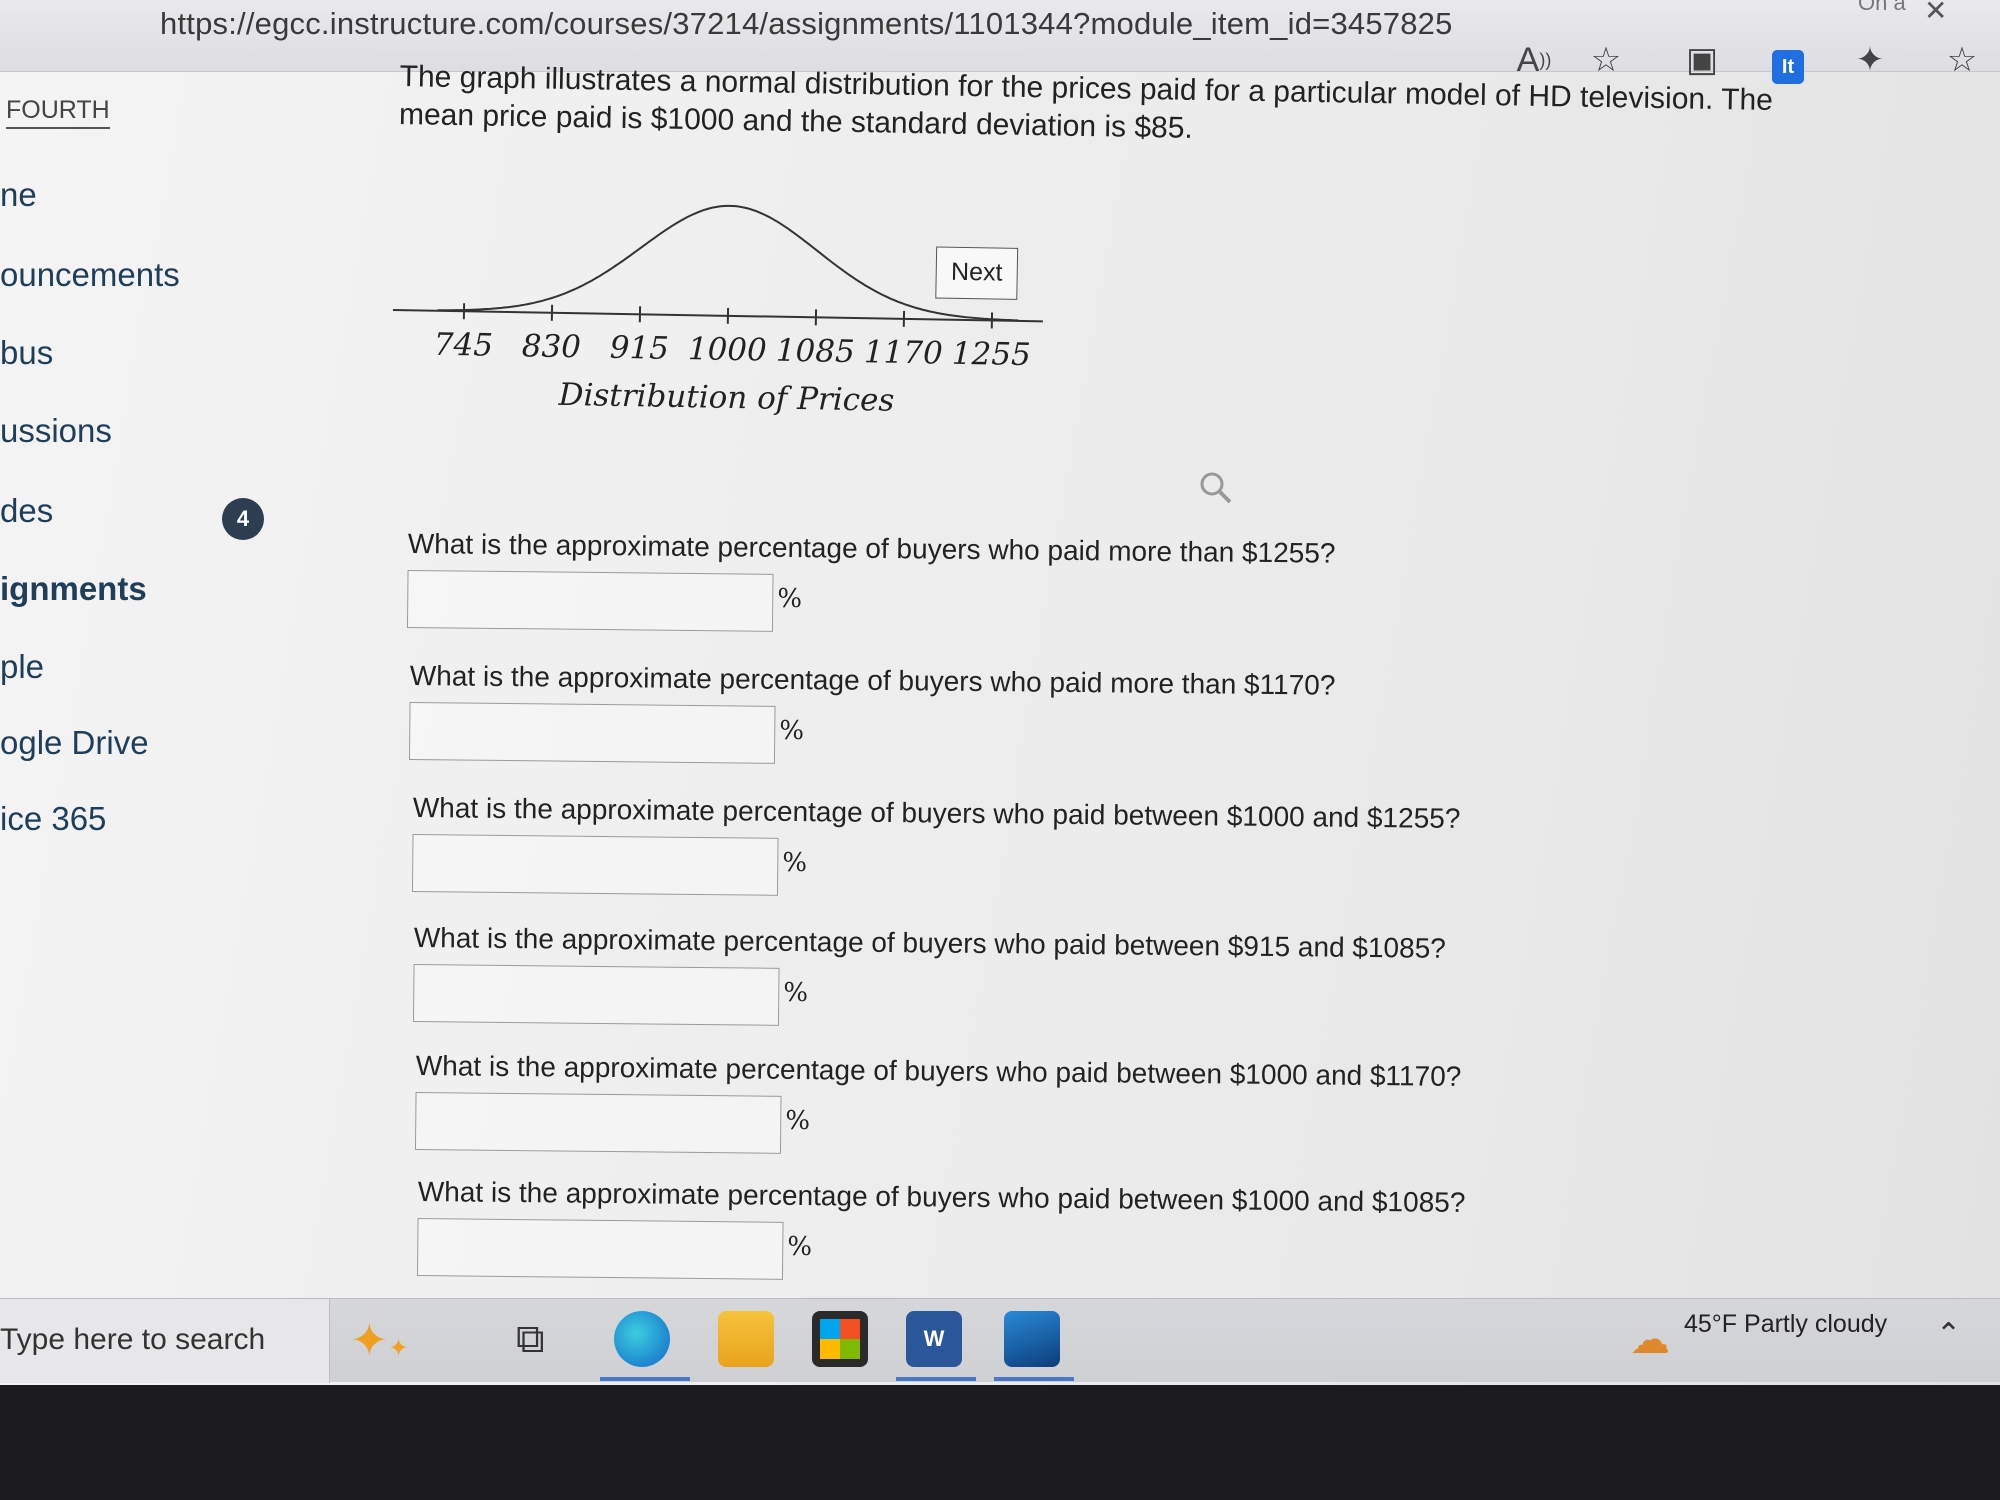 Image resolution: width=2000 pixels, height=1500 pixels. What do you see at coordinates (717, 315) in the screenshot?
I see `x-axis` at bounding box center [717, 315].